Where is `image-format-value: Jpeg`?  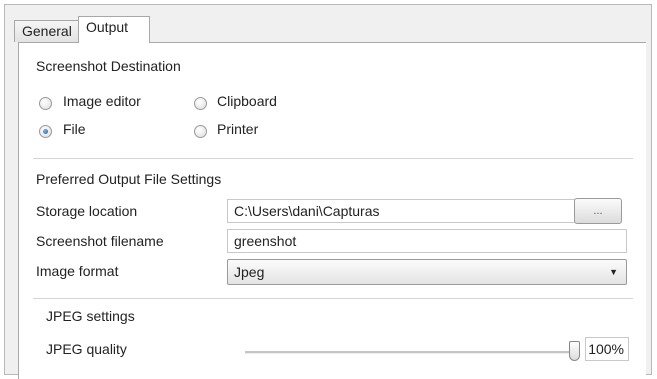 image-format-value: Jpeg is located at coordinates (249, 272).